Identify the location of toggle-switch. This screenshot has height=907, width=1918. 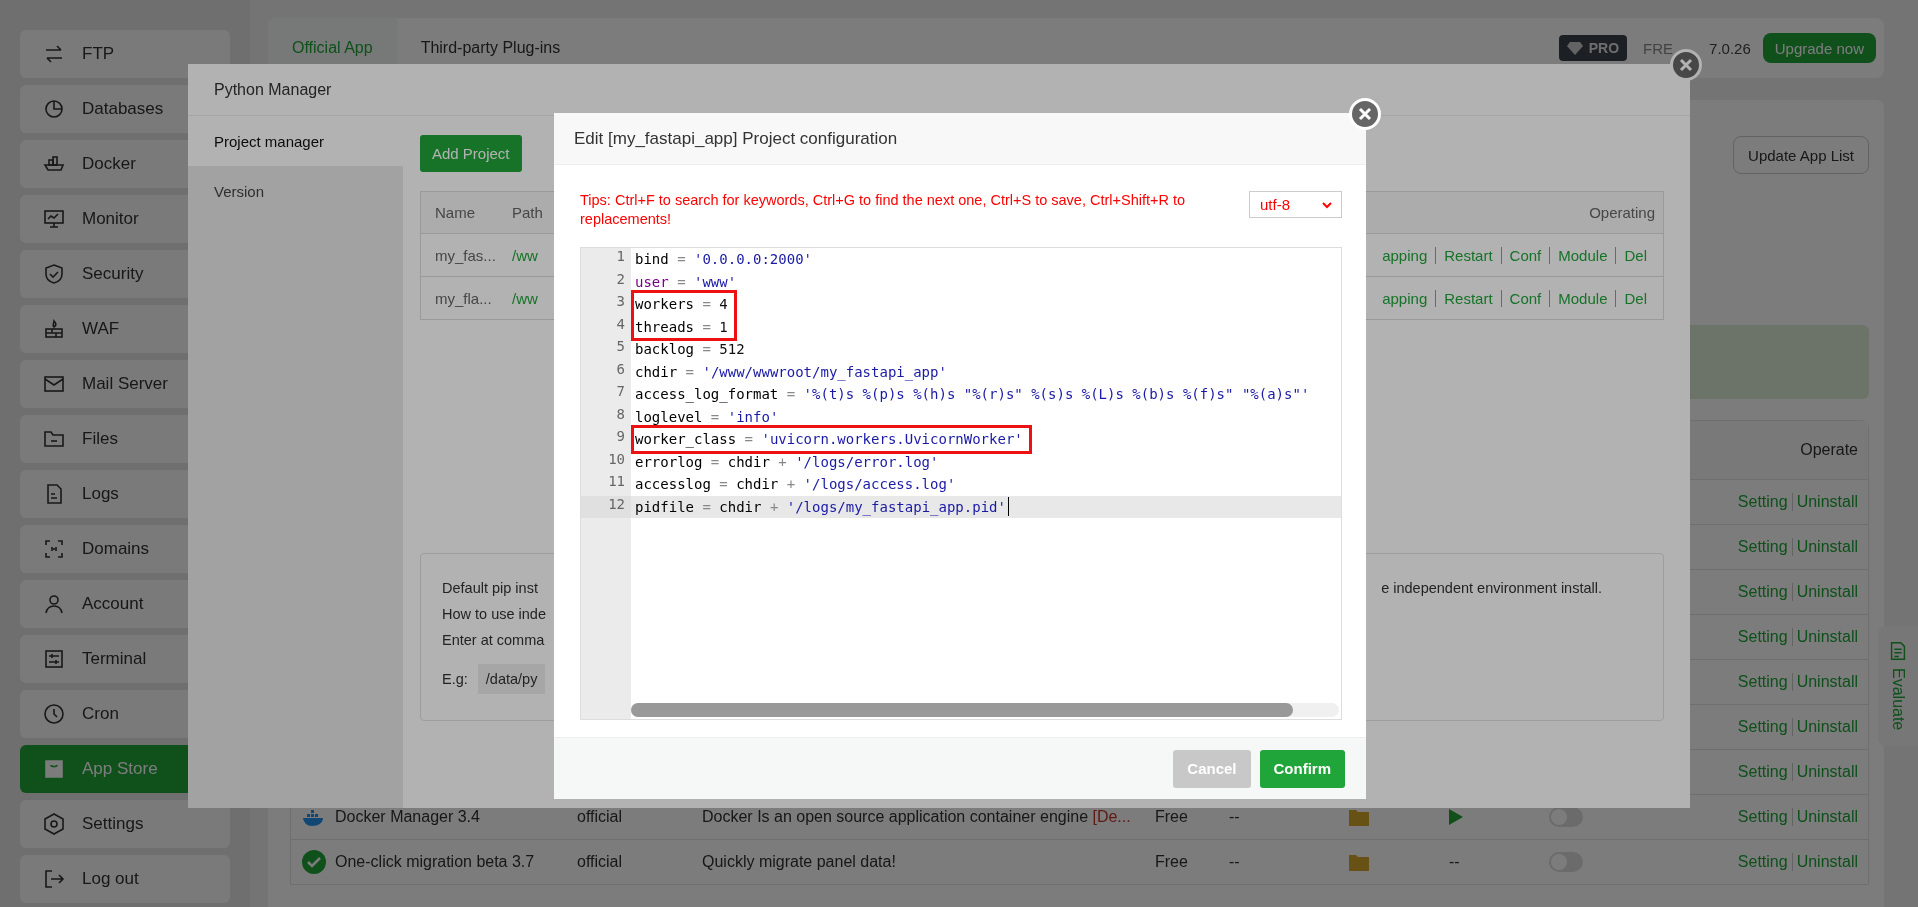
(1566, 817).